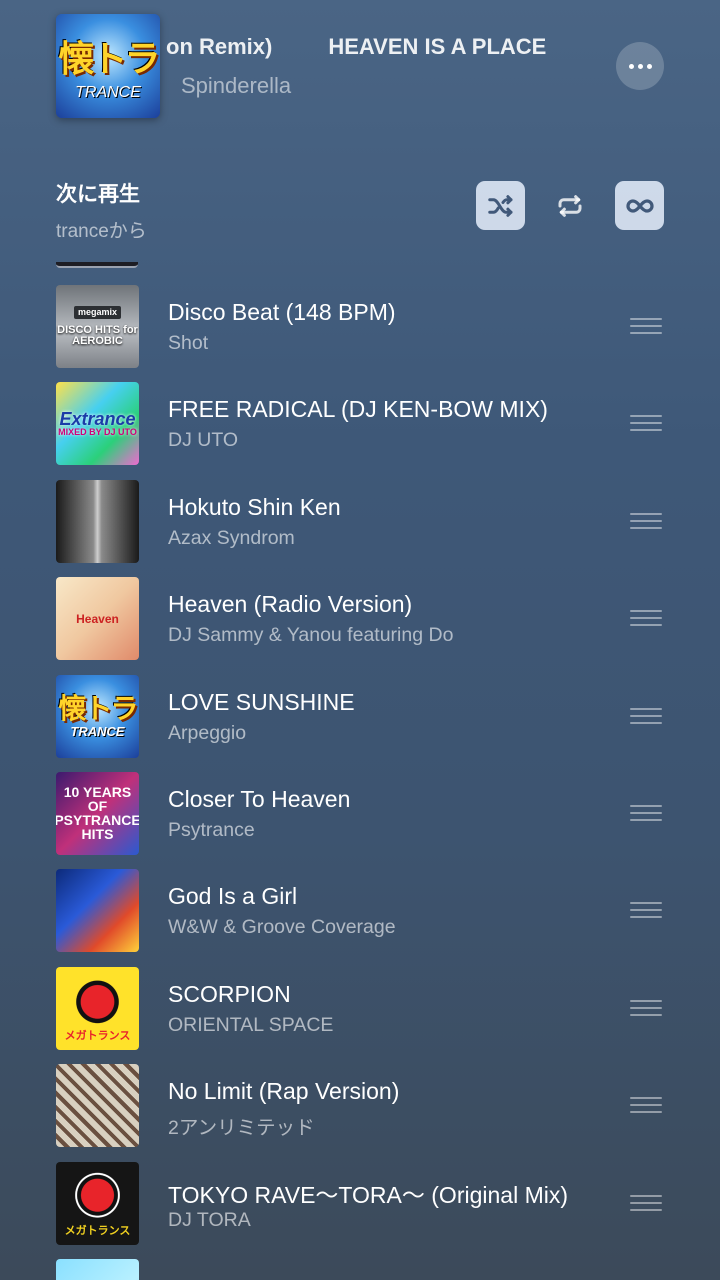 This screenshot has height=1280, width=720. What do you see at coordinates (236, 86) in the screenshot?
I see `now-playing-artist: Spinderella` at bounding box center [236, 86].